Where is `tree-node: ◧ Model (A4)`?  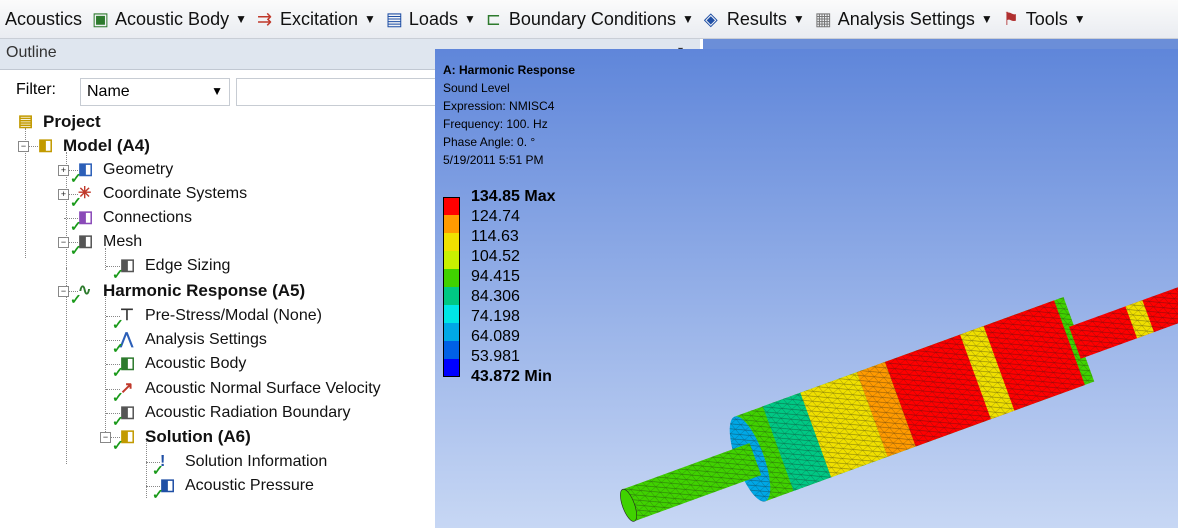 tree-node: ◧ Model (A4) is located at coordinates (94, 146).